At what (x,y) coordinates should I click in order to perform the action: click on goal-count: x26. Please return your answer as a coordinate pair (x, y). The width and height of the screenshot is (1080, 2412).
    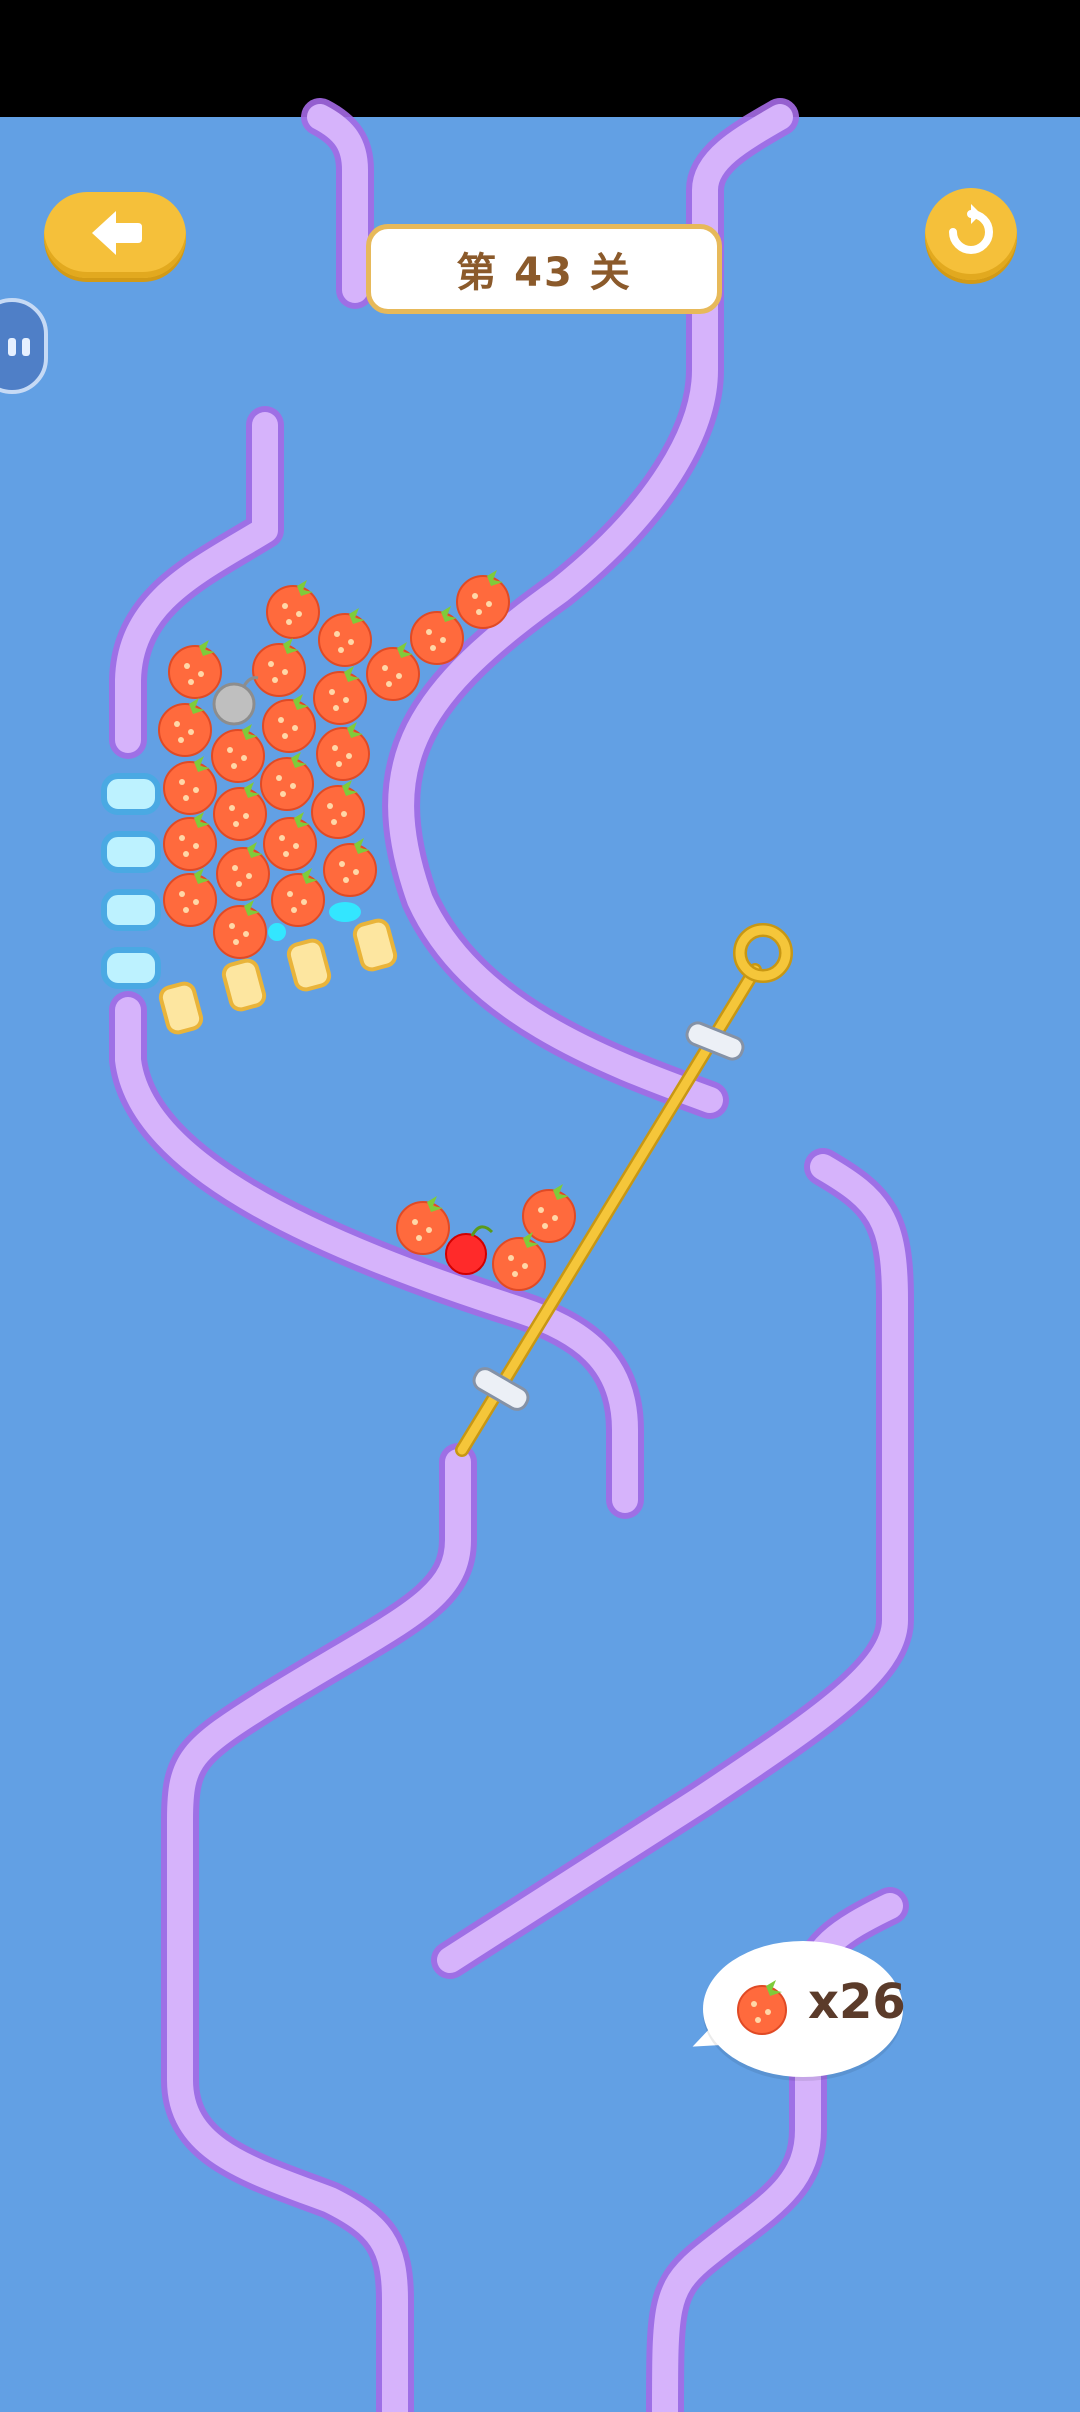
    Looking at the image, I should click on (857, 2002).